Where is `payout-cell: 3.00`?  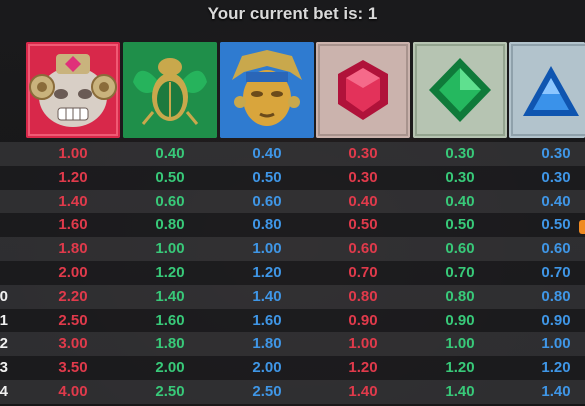
payout-cell: 3.00 is located at coordinates (73, 344).